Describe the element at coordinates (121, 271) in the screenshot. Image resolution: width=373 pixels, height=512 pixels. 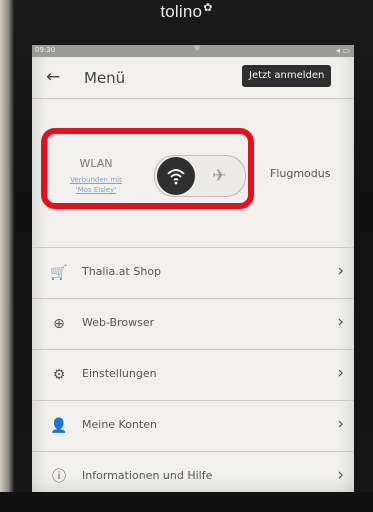
I see `menu-item-label: Thalia.at Shop` at that location.